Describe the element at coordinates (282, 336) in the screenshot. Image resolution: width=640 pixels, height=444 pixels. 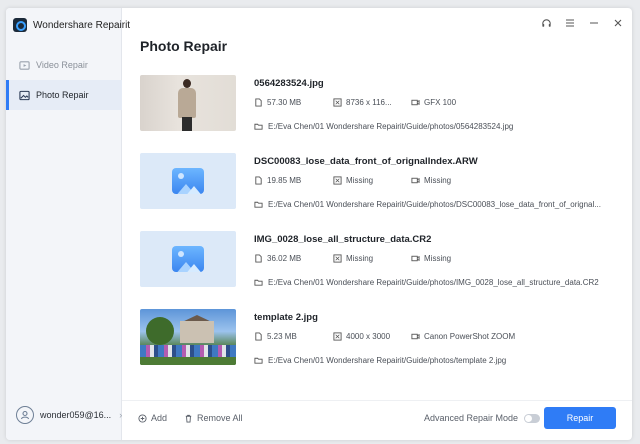
I see `file-size: 5.23 MB` at that location.